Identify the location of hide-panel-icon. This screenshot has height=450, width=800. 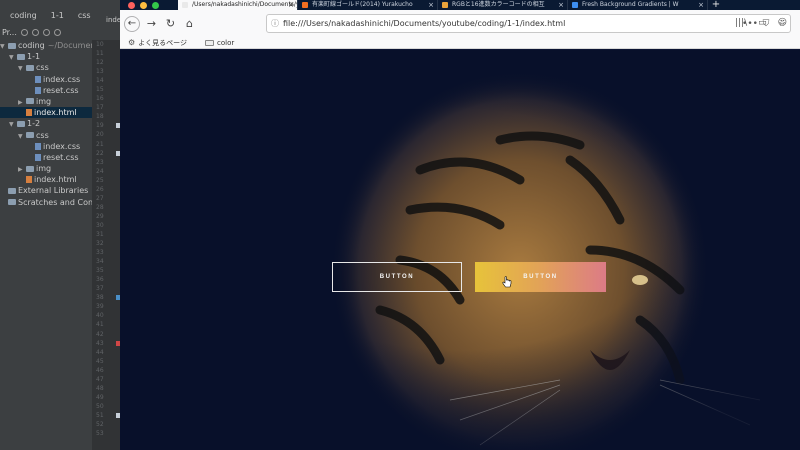
(57, 32).